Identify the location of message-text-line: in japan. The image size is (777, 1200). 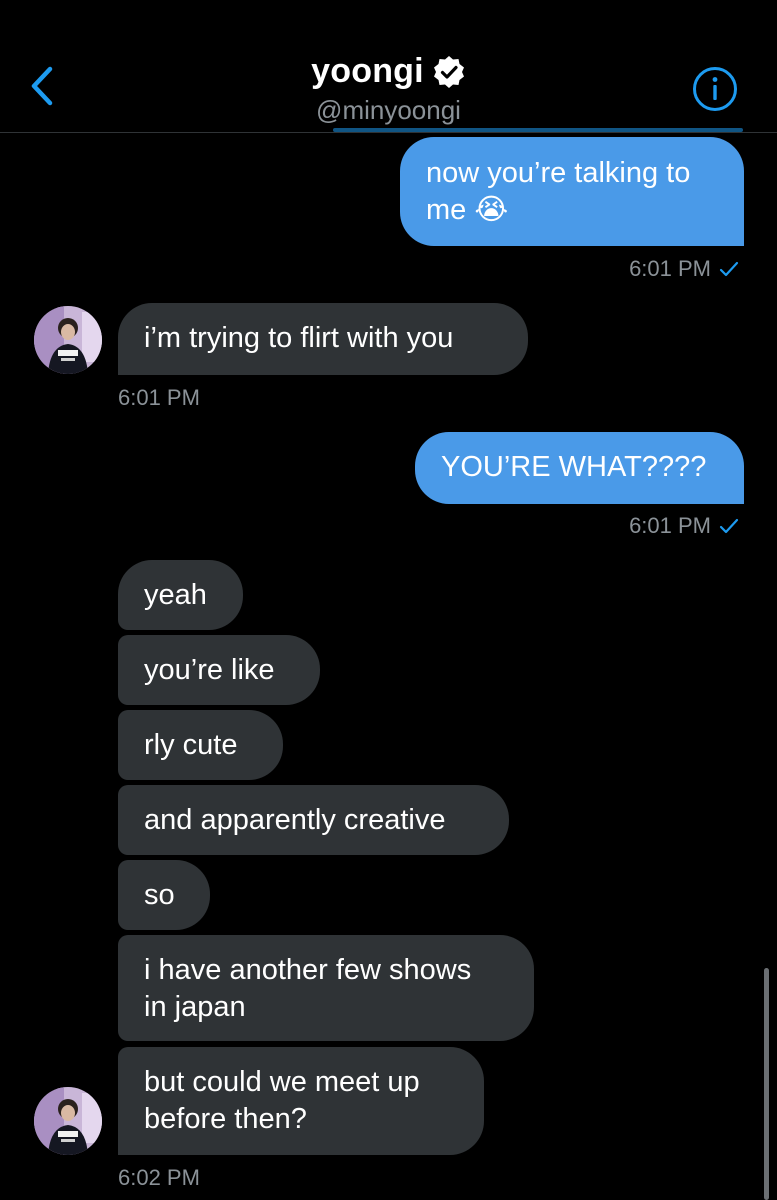
(195, 1007).